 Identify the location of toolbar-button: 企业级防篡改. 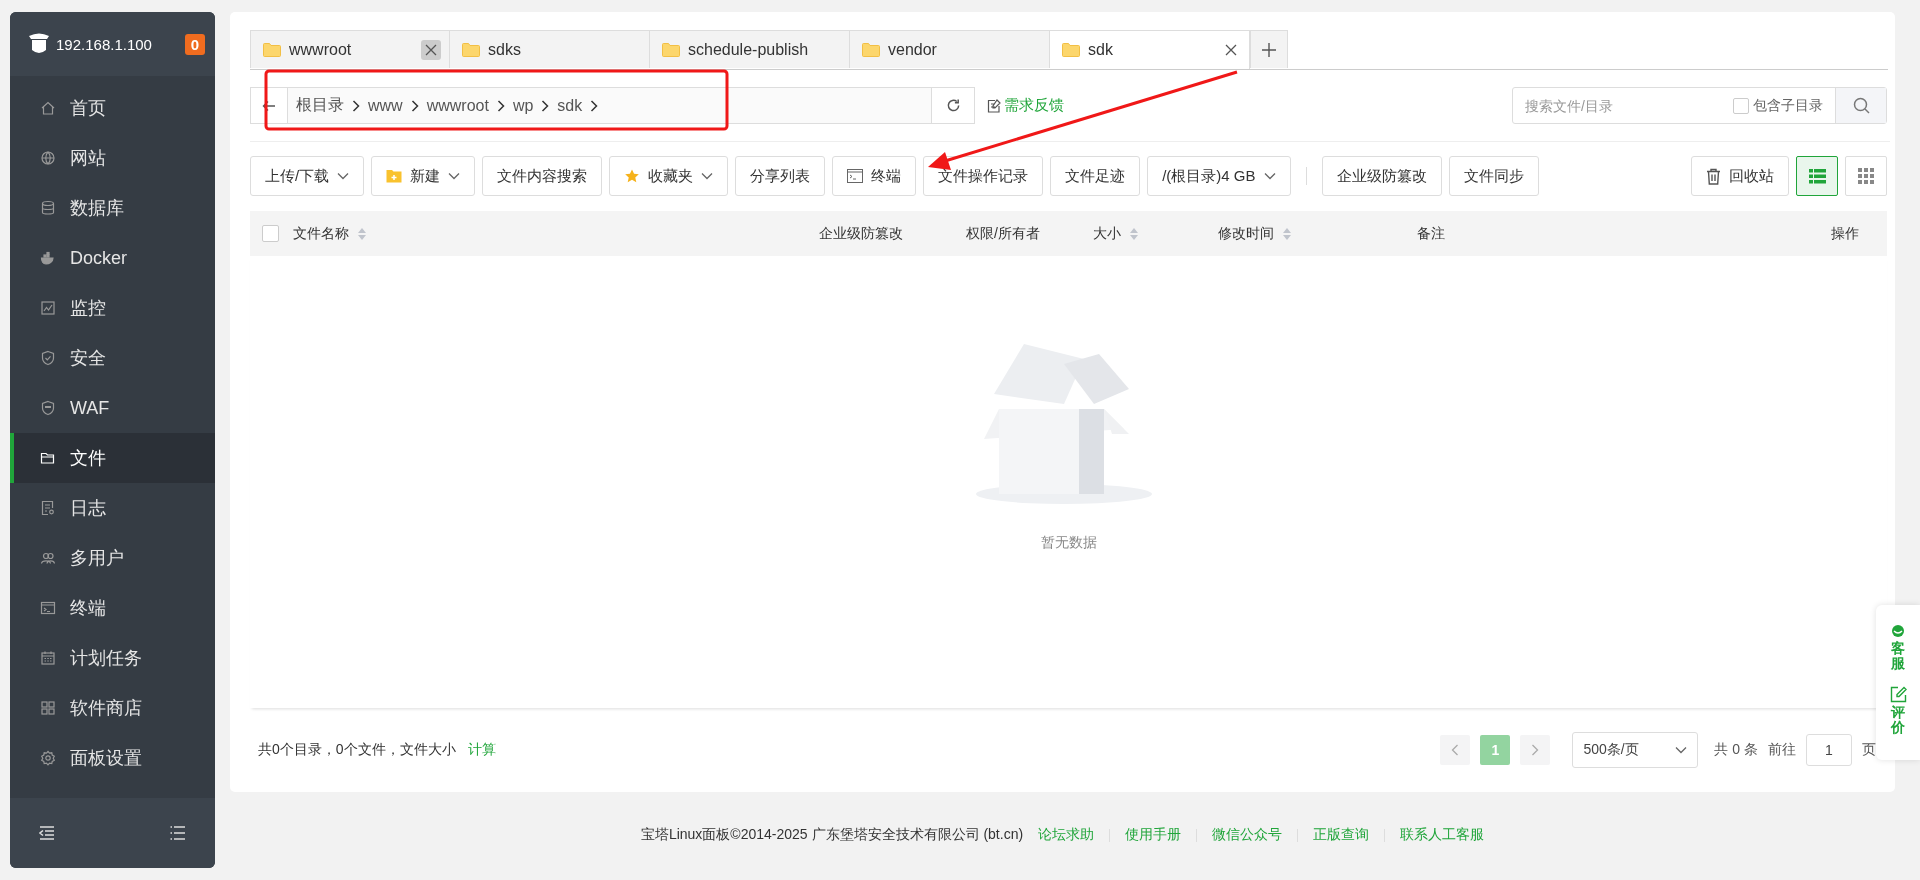
(1381, 176).